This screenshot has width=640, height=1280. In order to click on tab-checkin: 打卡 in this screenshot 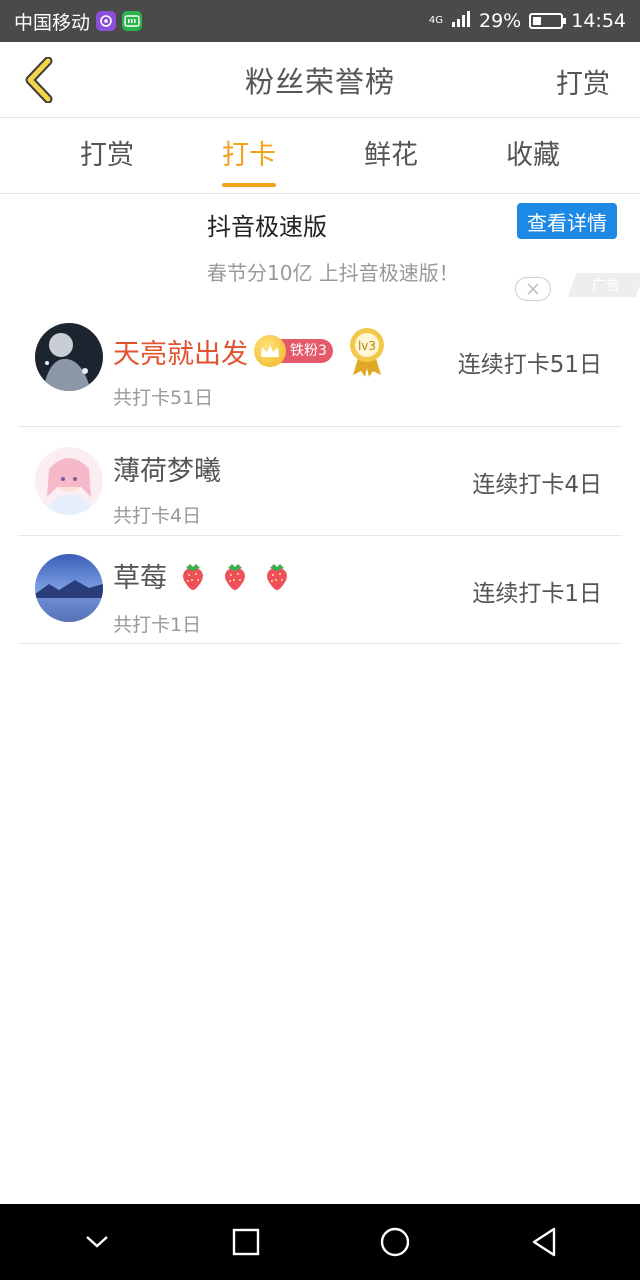, I will do `click(249, 155)`.